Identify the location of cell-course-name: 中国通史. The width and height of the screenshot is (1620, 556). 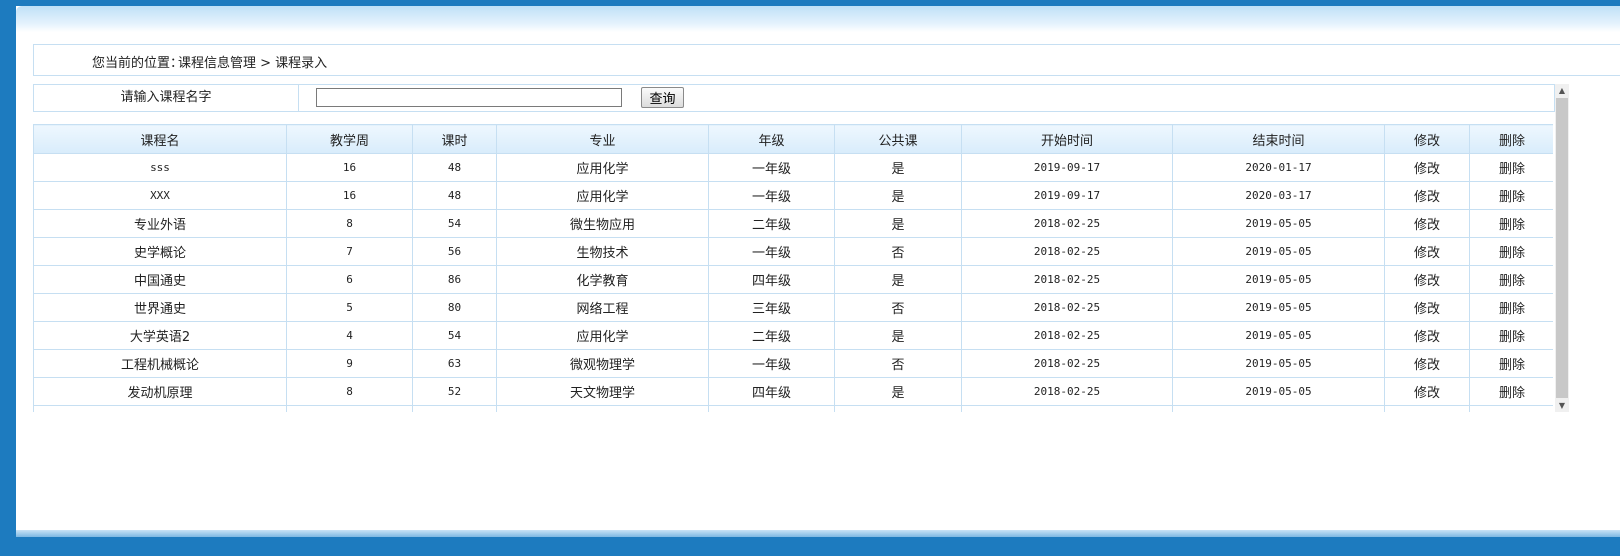
(160, 279).